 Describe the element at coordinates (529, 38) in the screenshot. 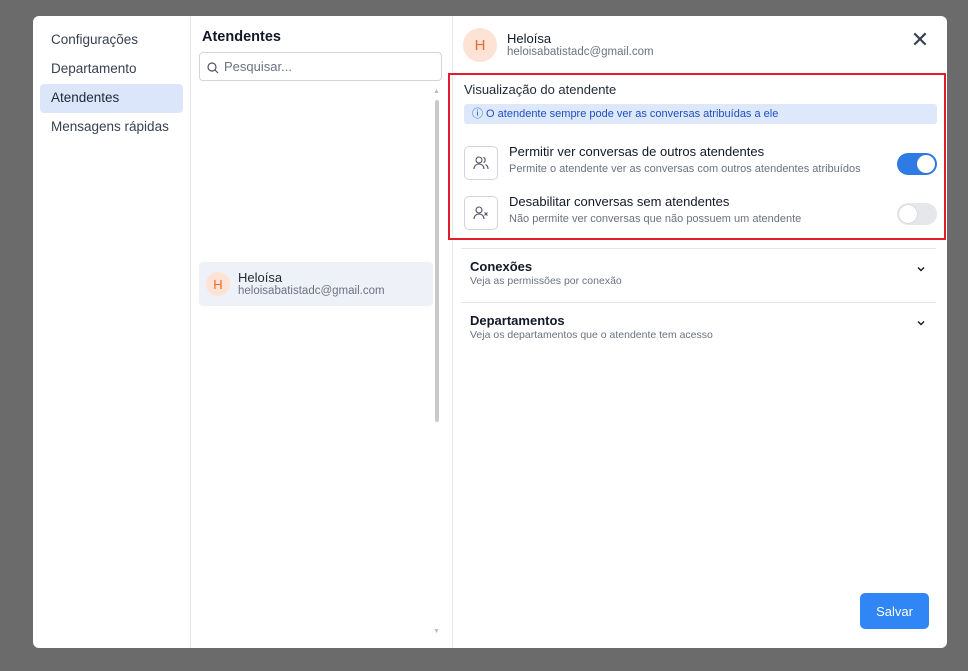

I see `attendant-name: Heloísa` at that location.